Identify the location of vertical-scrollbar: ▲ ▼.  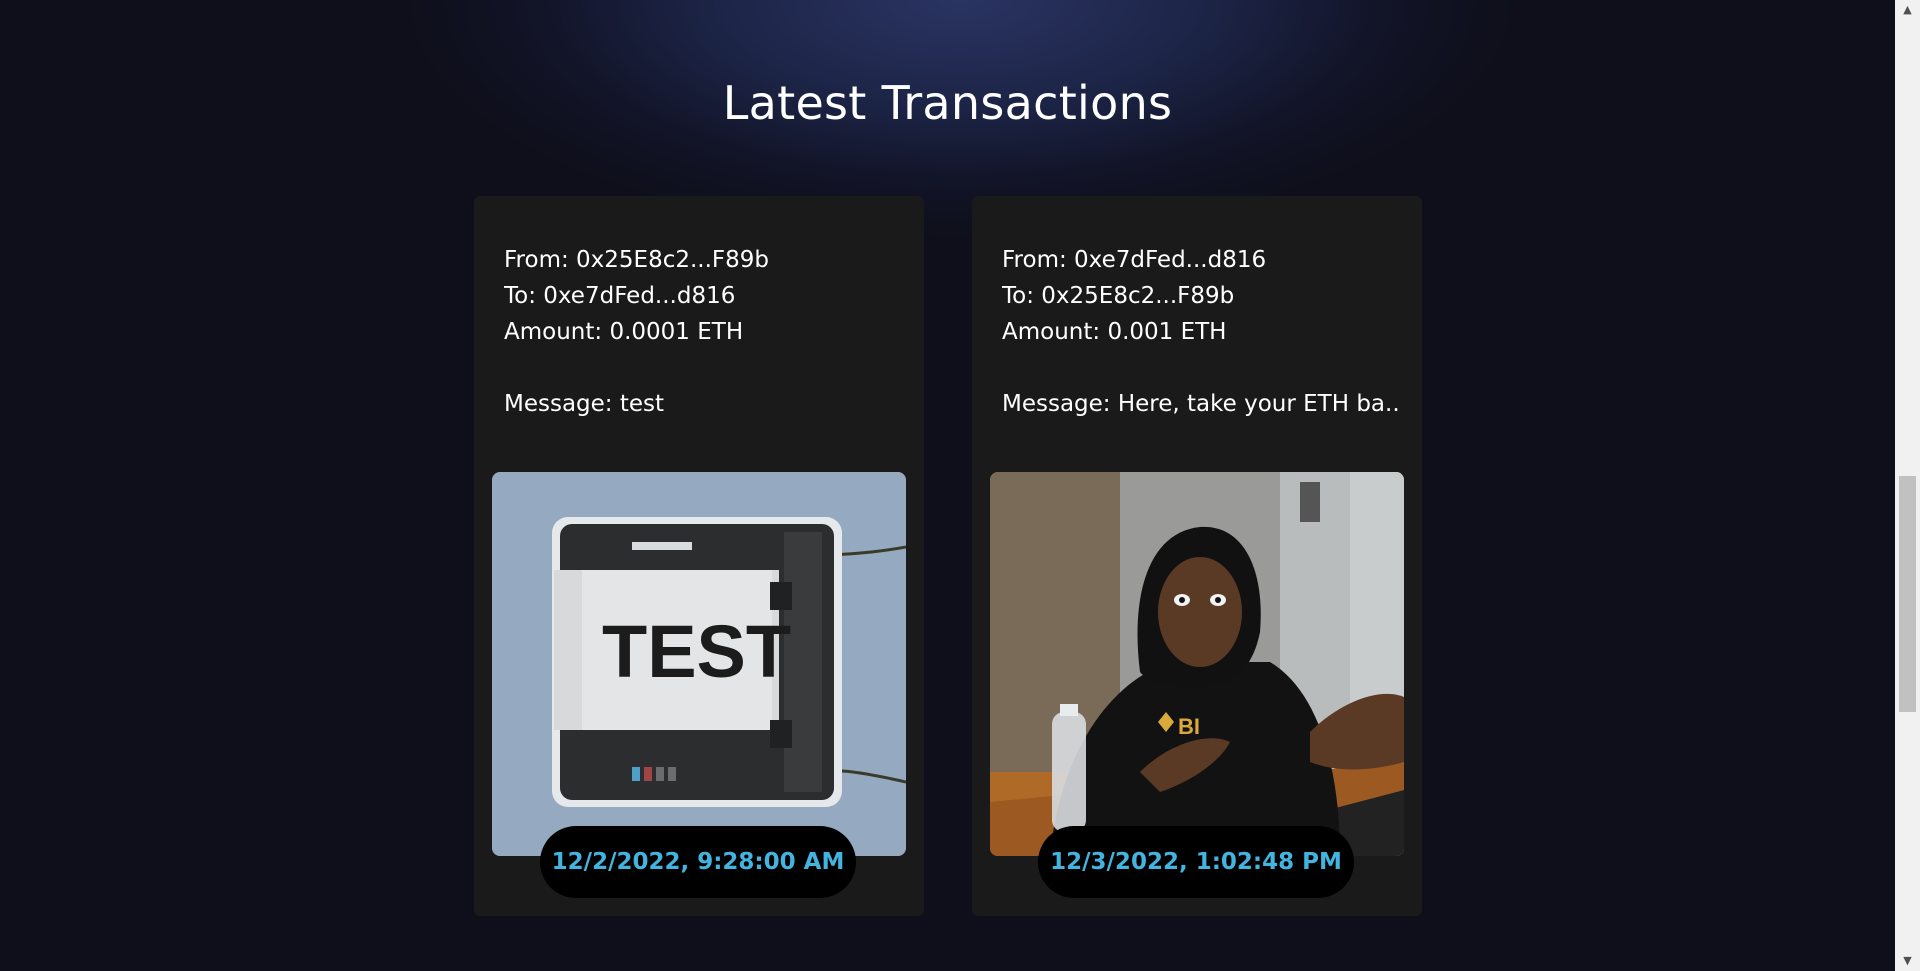
(1907, 485).